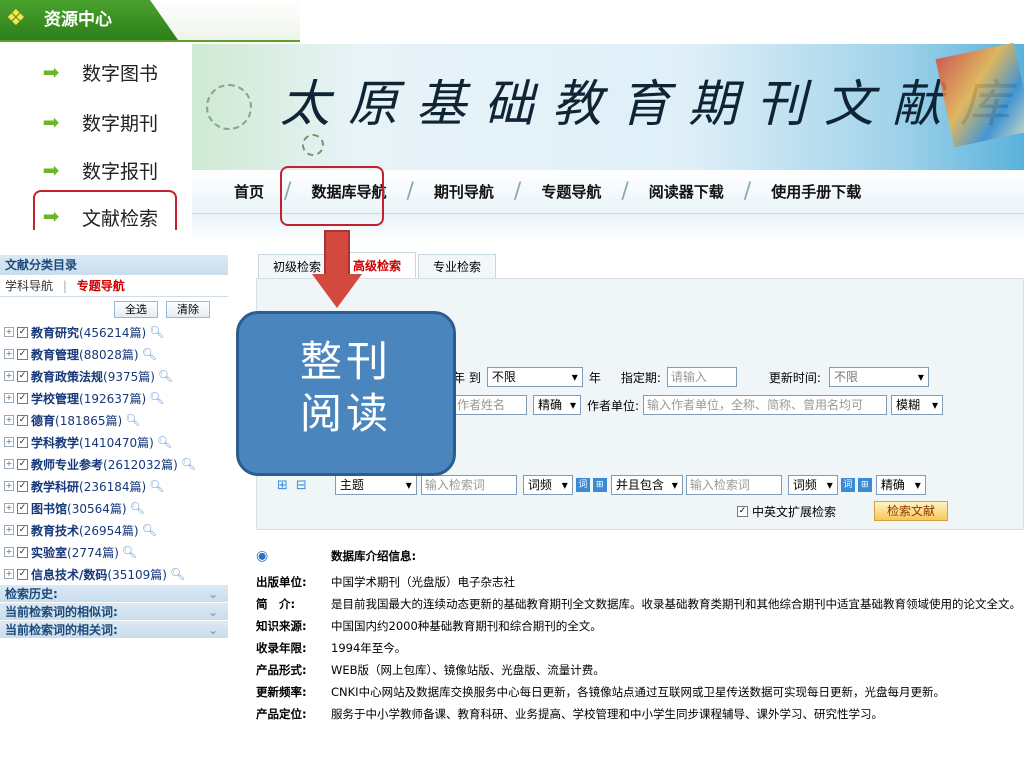 Image resolution: width=1024 pixels, height=768 pixels. I want to click on nav-digital-newspapers: ➡ 数字报刊, so click(99, 170).